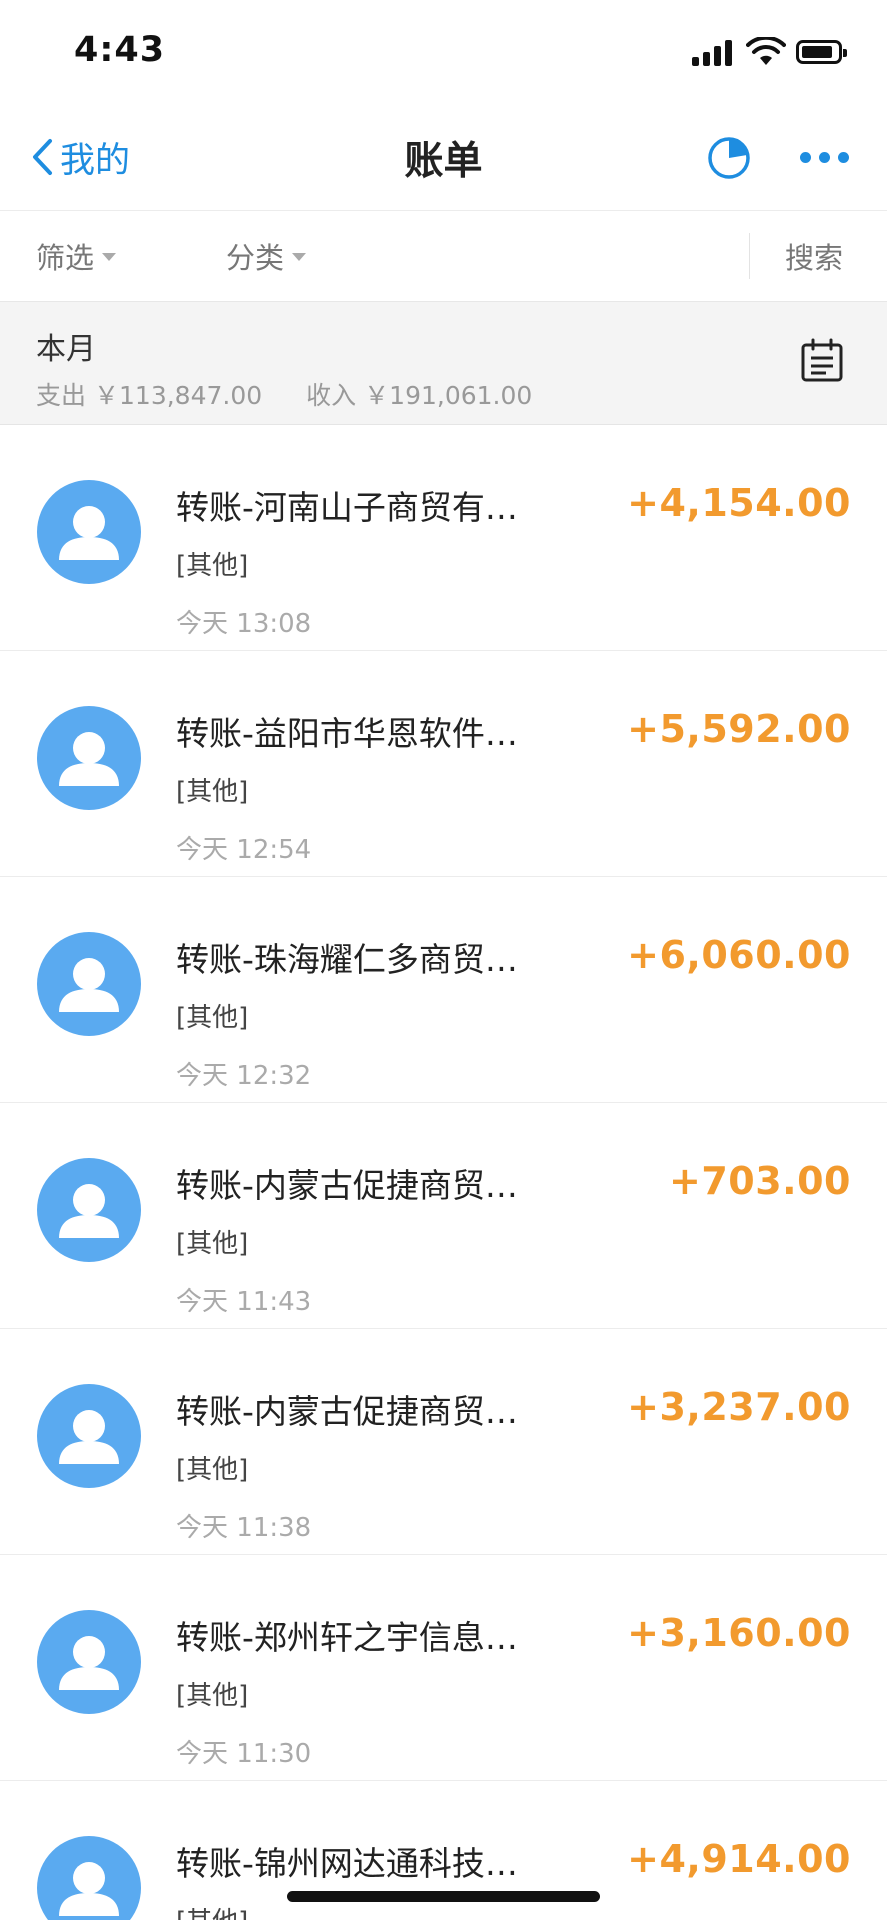 The width and height of the screenshot is (887, 1920). I want to click on wifi-icon, so click(766, 51).